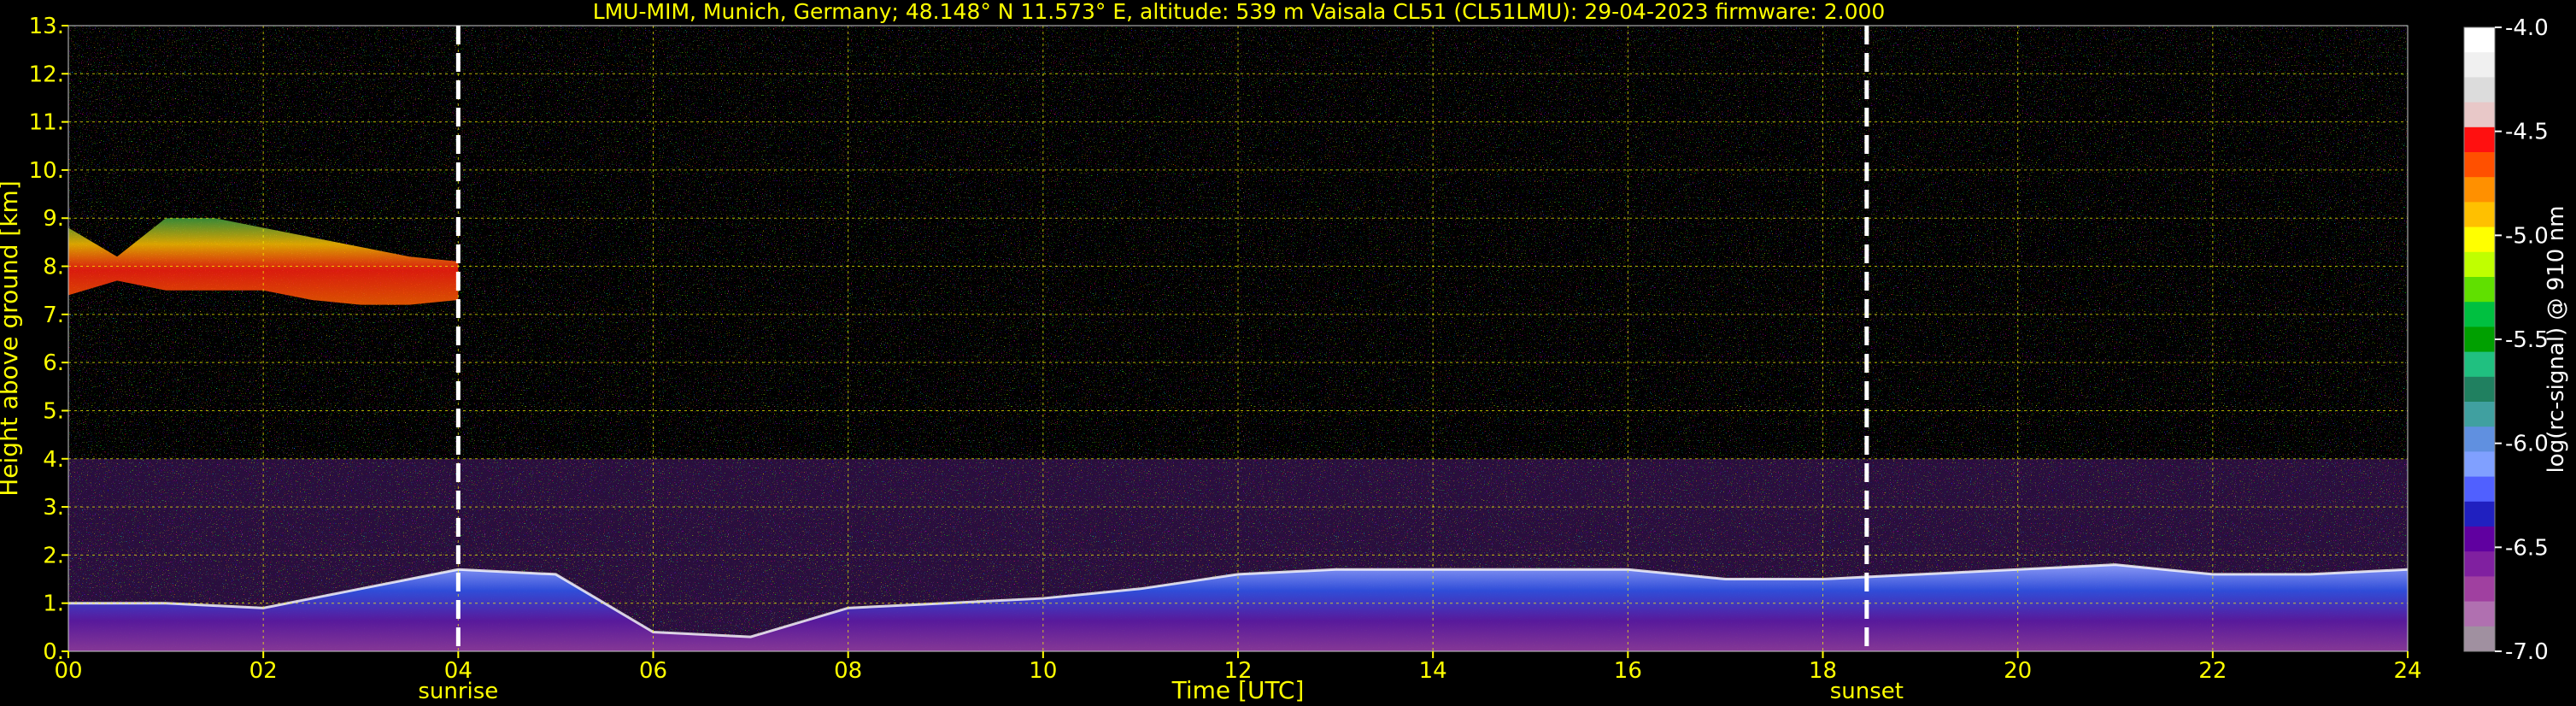  What do you see at coordinates (2527, 28) in the screenshot?
I see `colorbar-tick-label: -4.0` at bounding box center [2527, 28].